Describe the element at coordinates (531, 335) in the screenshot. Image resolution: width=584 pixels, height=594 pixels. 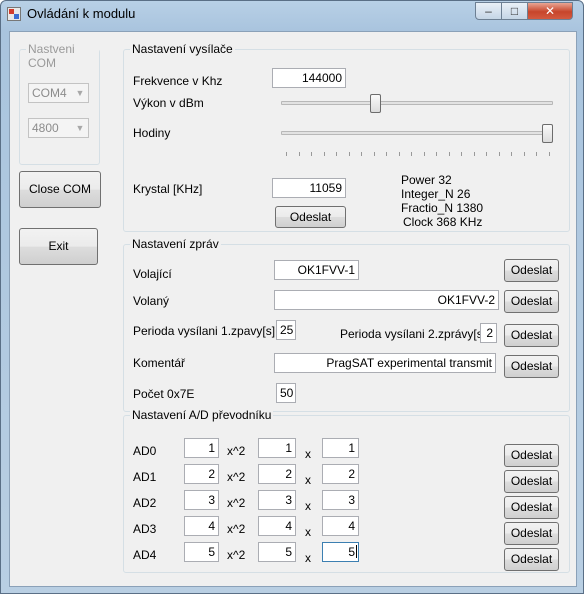
I see `period-send-button: Odeslat` at that location.